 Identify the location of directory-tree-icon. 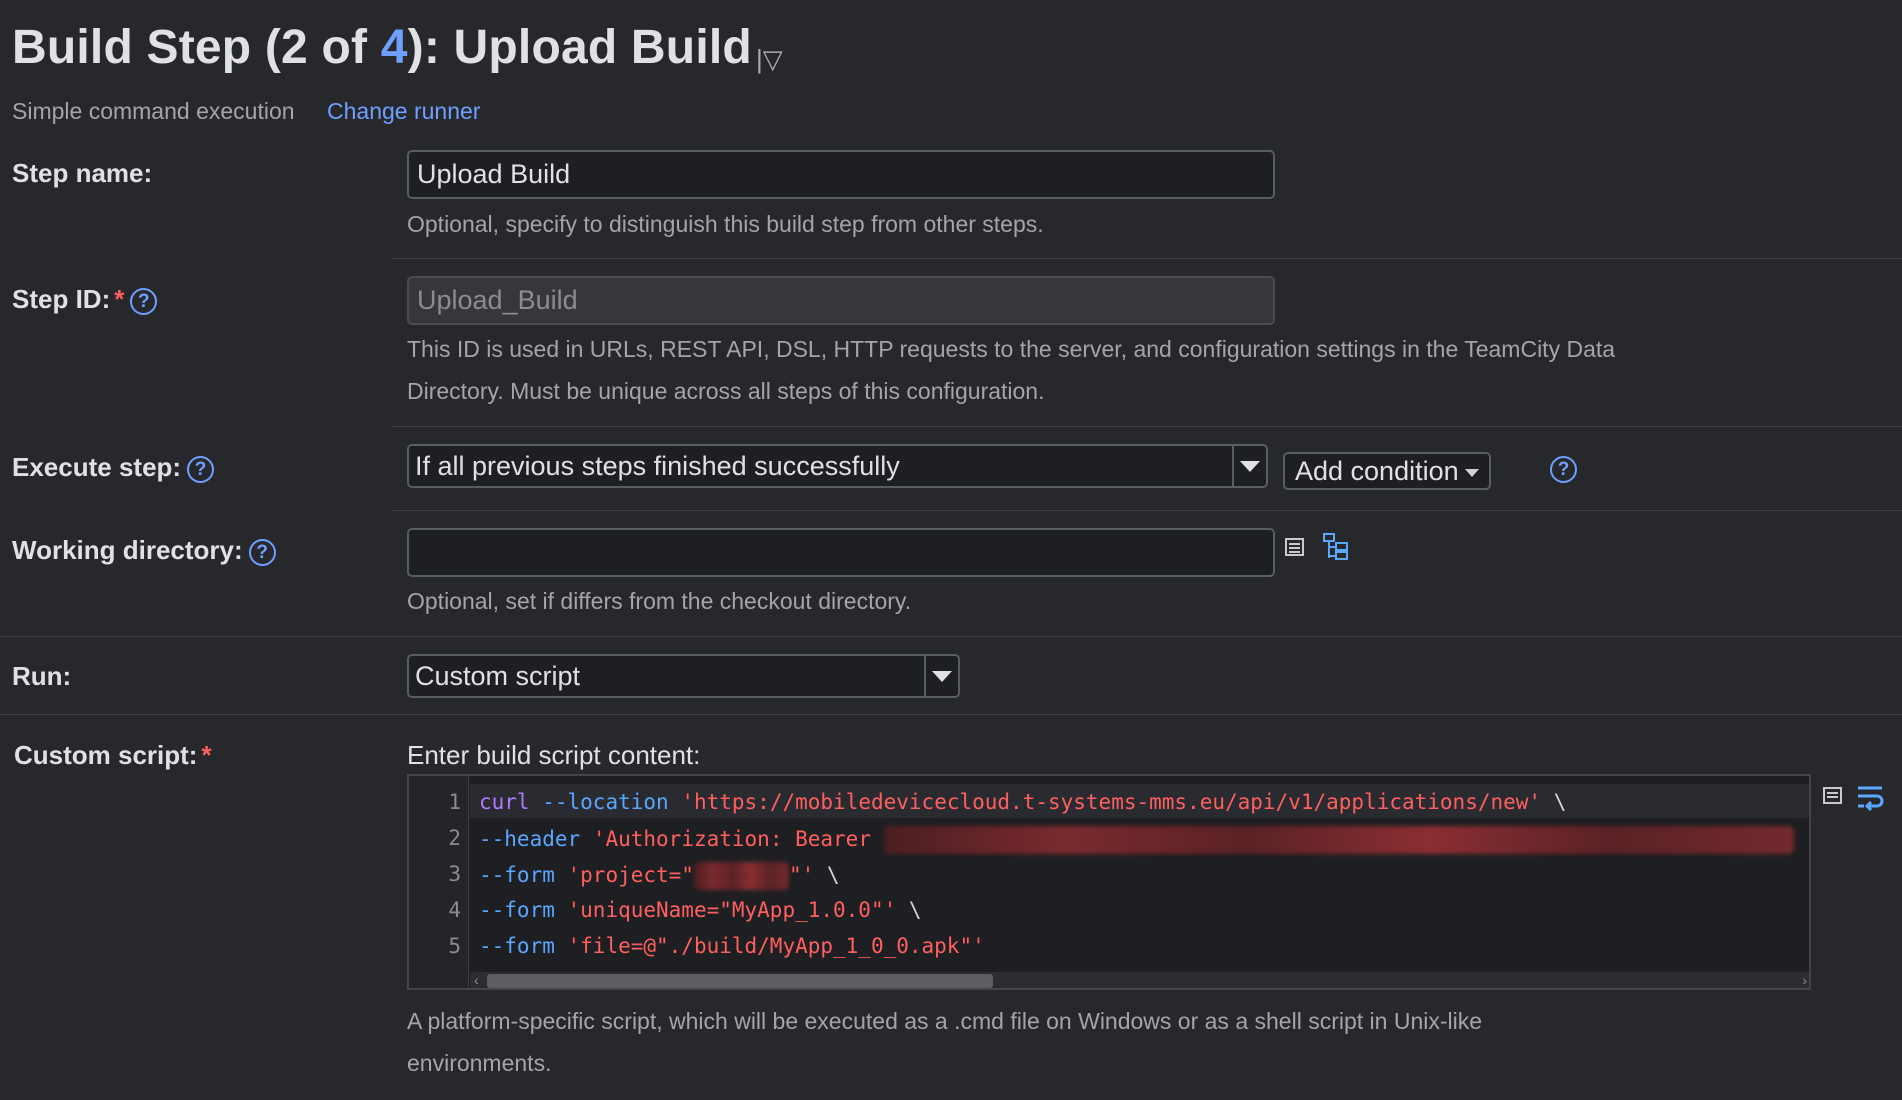
(1336, 549).